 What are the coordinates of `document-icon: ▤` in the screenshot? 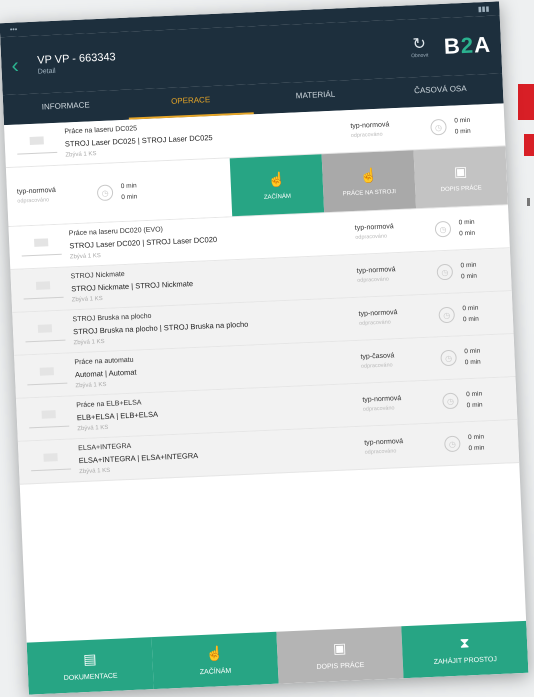 It's located at (89, 659).